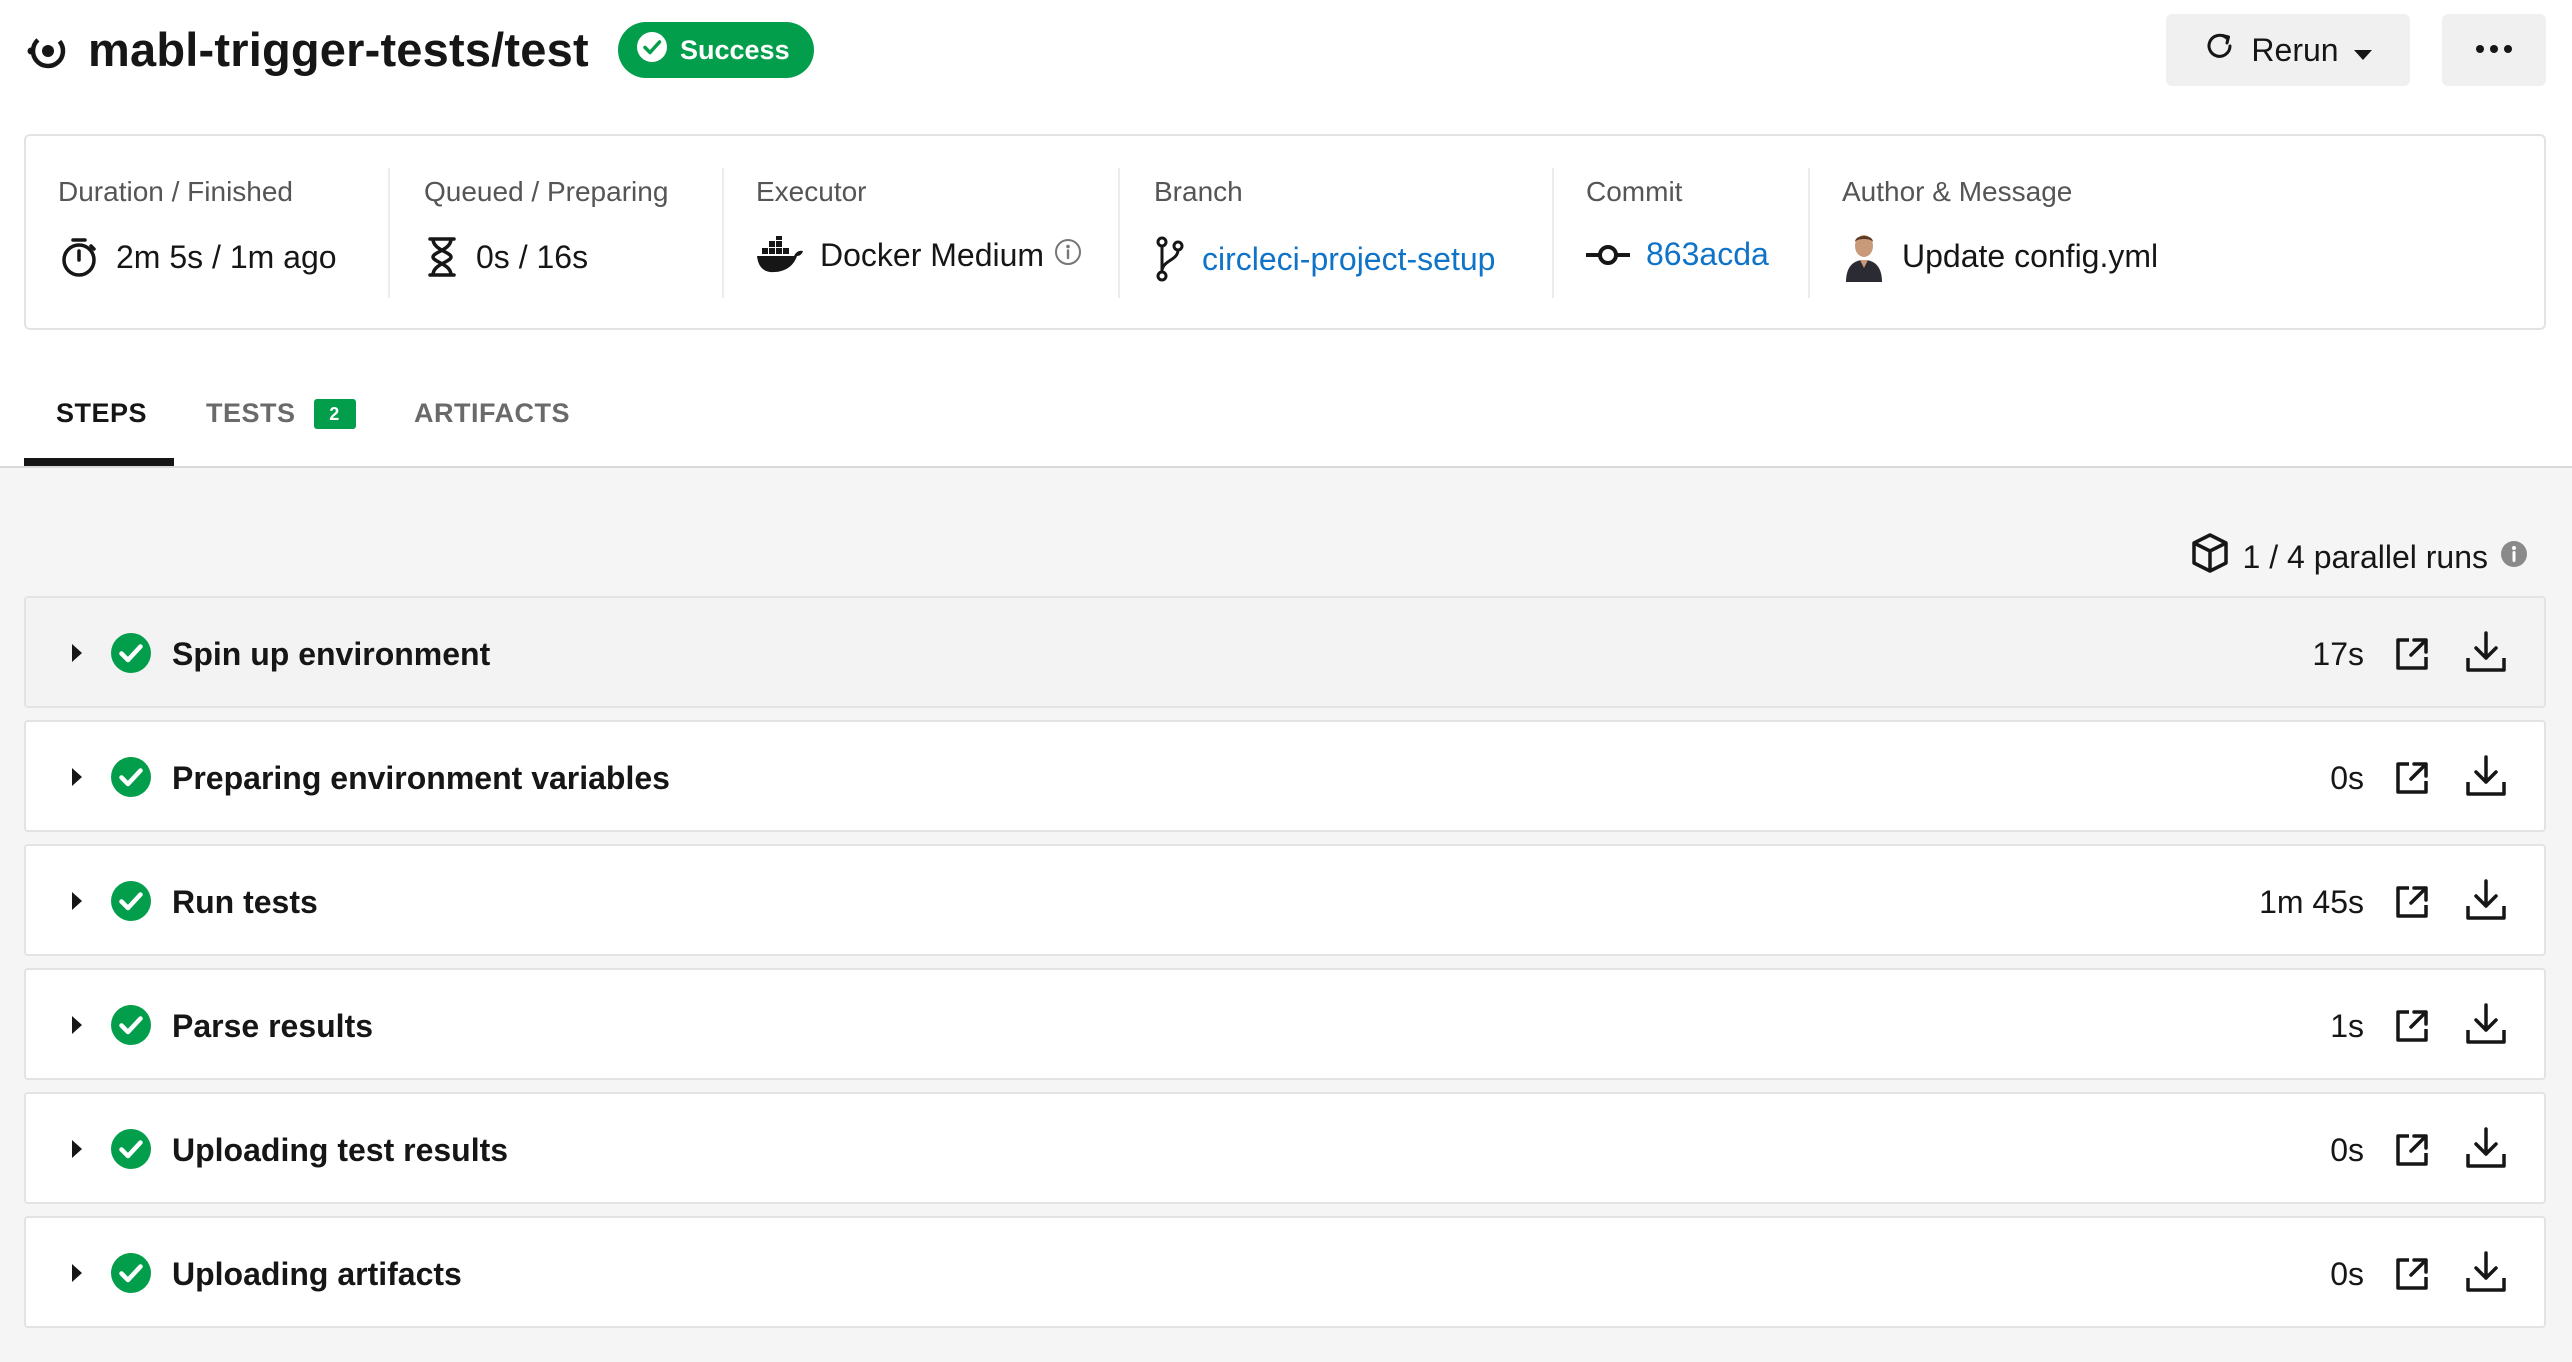  I want to click on queued-section: Queued / Preparing 0s / 16s, so click(557, 234).